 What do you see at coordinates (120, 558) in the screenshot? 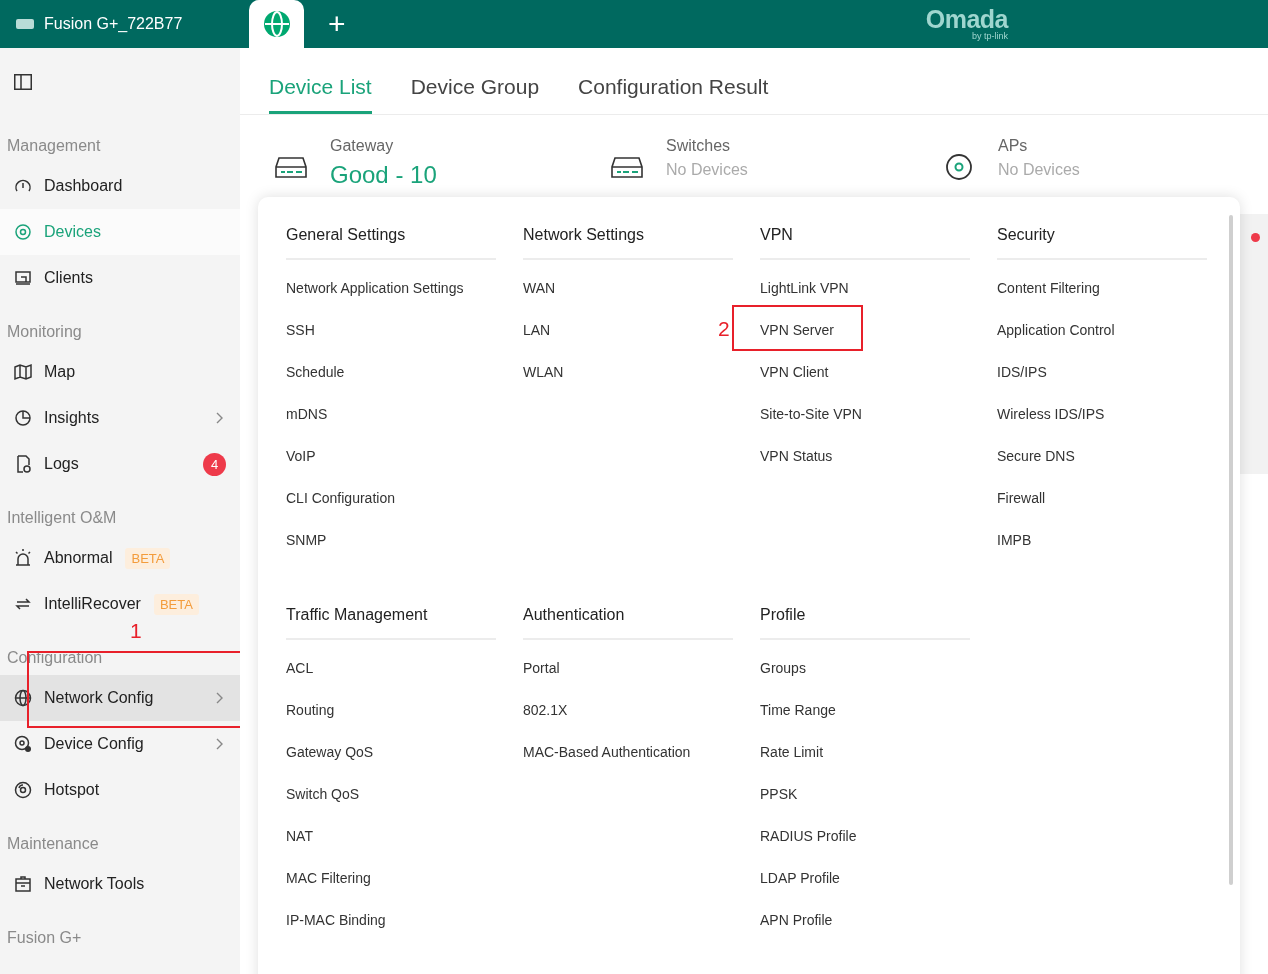
I see `sidebar-item: Abnormal BETA` at bounding box center [120, 558].